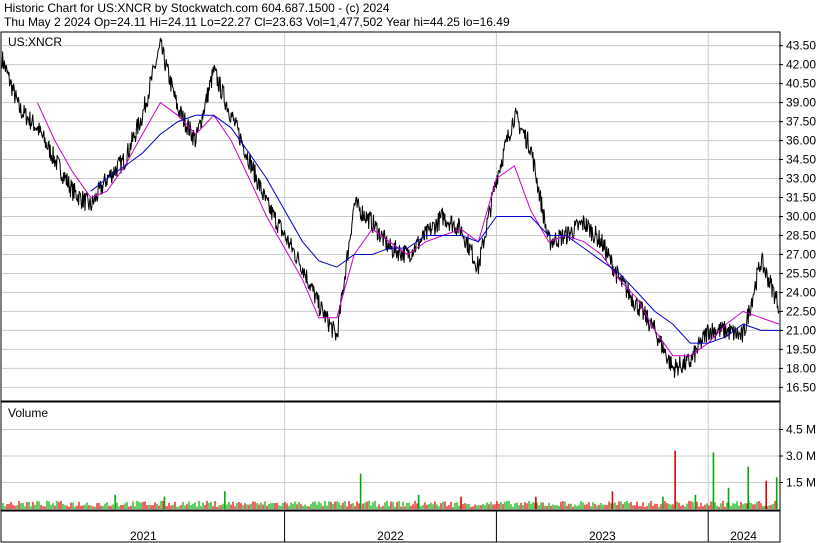  I want to click on price-tick-label: 18.00, so click(801, 368).